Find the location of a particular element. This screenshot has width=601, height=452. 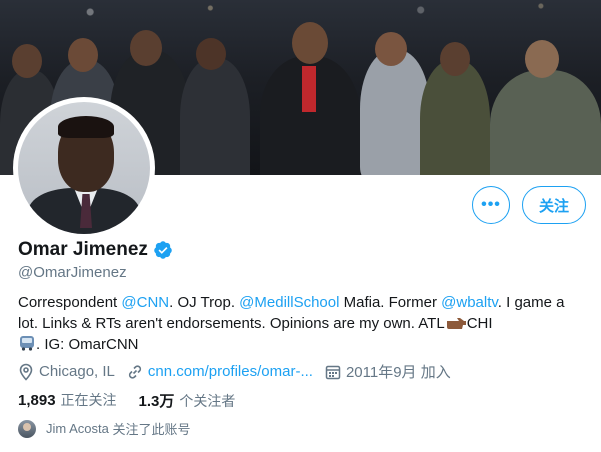

profile-name: Omar Jimenez is located at coordinates (83, 249).